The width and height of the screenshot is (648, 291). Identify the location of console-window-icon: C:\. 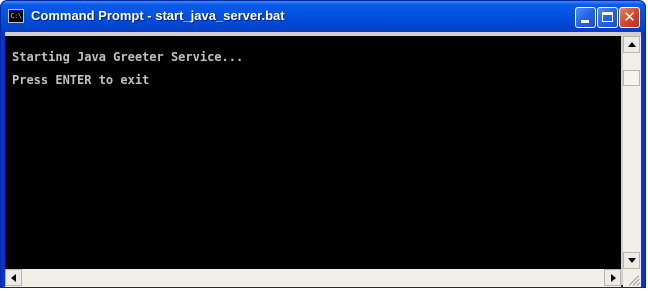
(16, 16).